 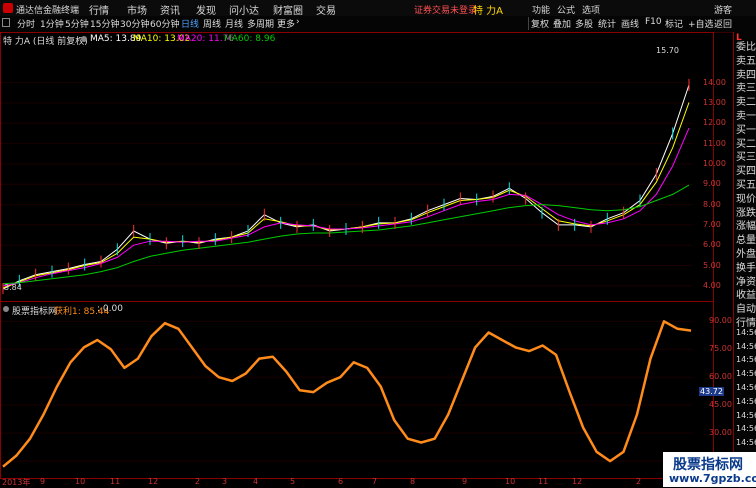 I want to click on more-chevron-icon: ›, so click(x=298, y=23).